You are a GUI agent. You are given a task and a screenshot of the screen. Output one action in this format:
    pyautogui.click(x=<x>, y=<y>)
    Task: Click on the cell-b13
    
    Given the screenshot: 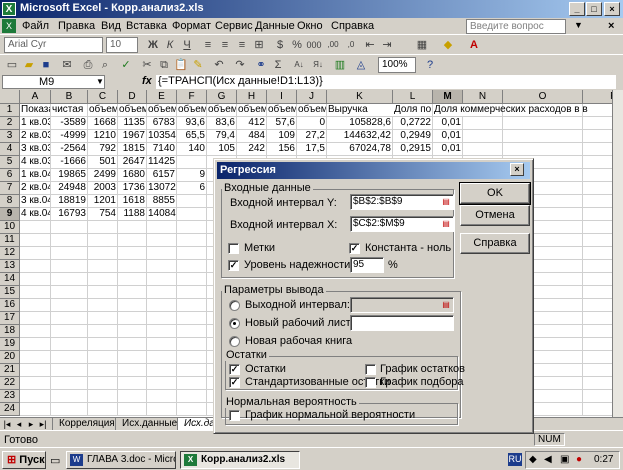 What is the action you would take?
    pyautogui.click(x=69, y=266)
    